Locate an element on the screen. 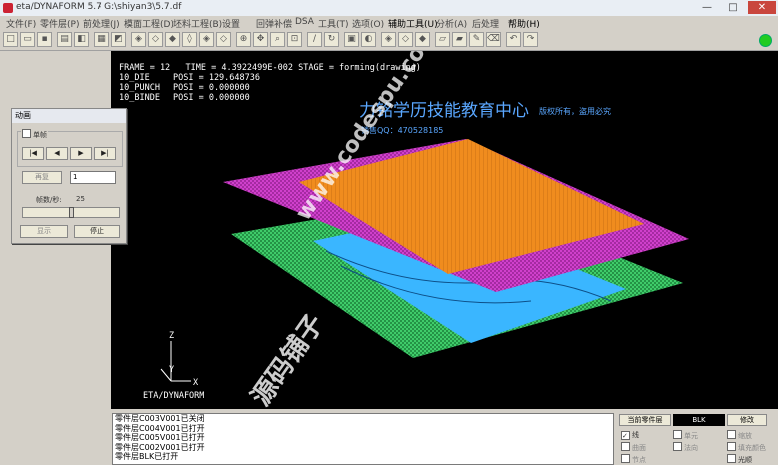 The image size is (778, 465). menu-preprocess: 前处理(J) is located at coordinates (101, 23).